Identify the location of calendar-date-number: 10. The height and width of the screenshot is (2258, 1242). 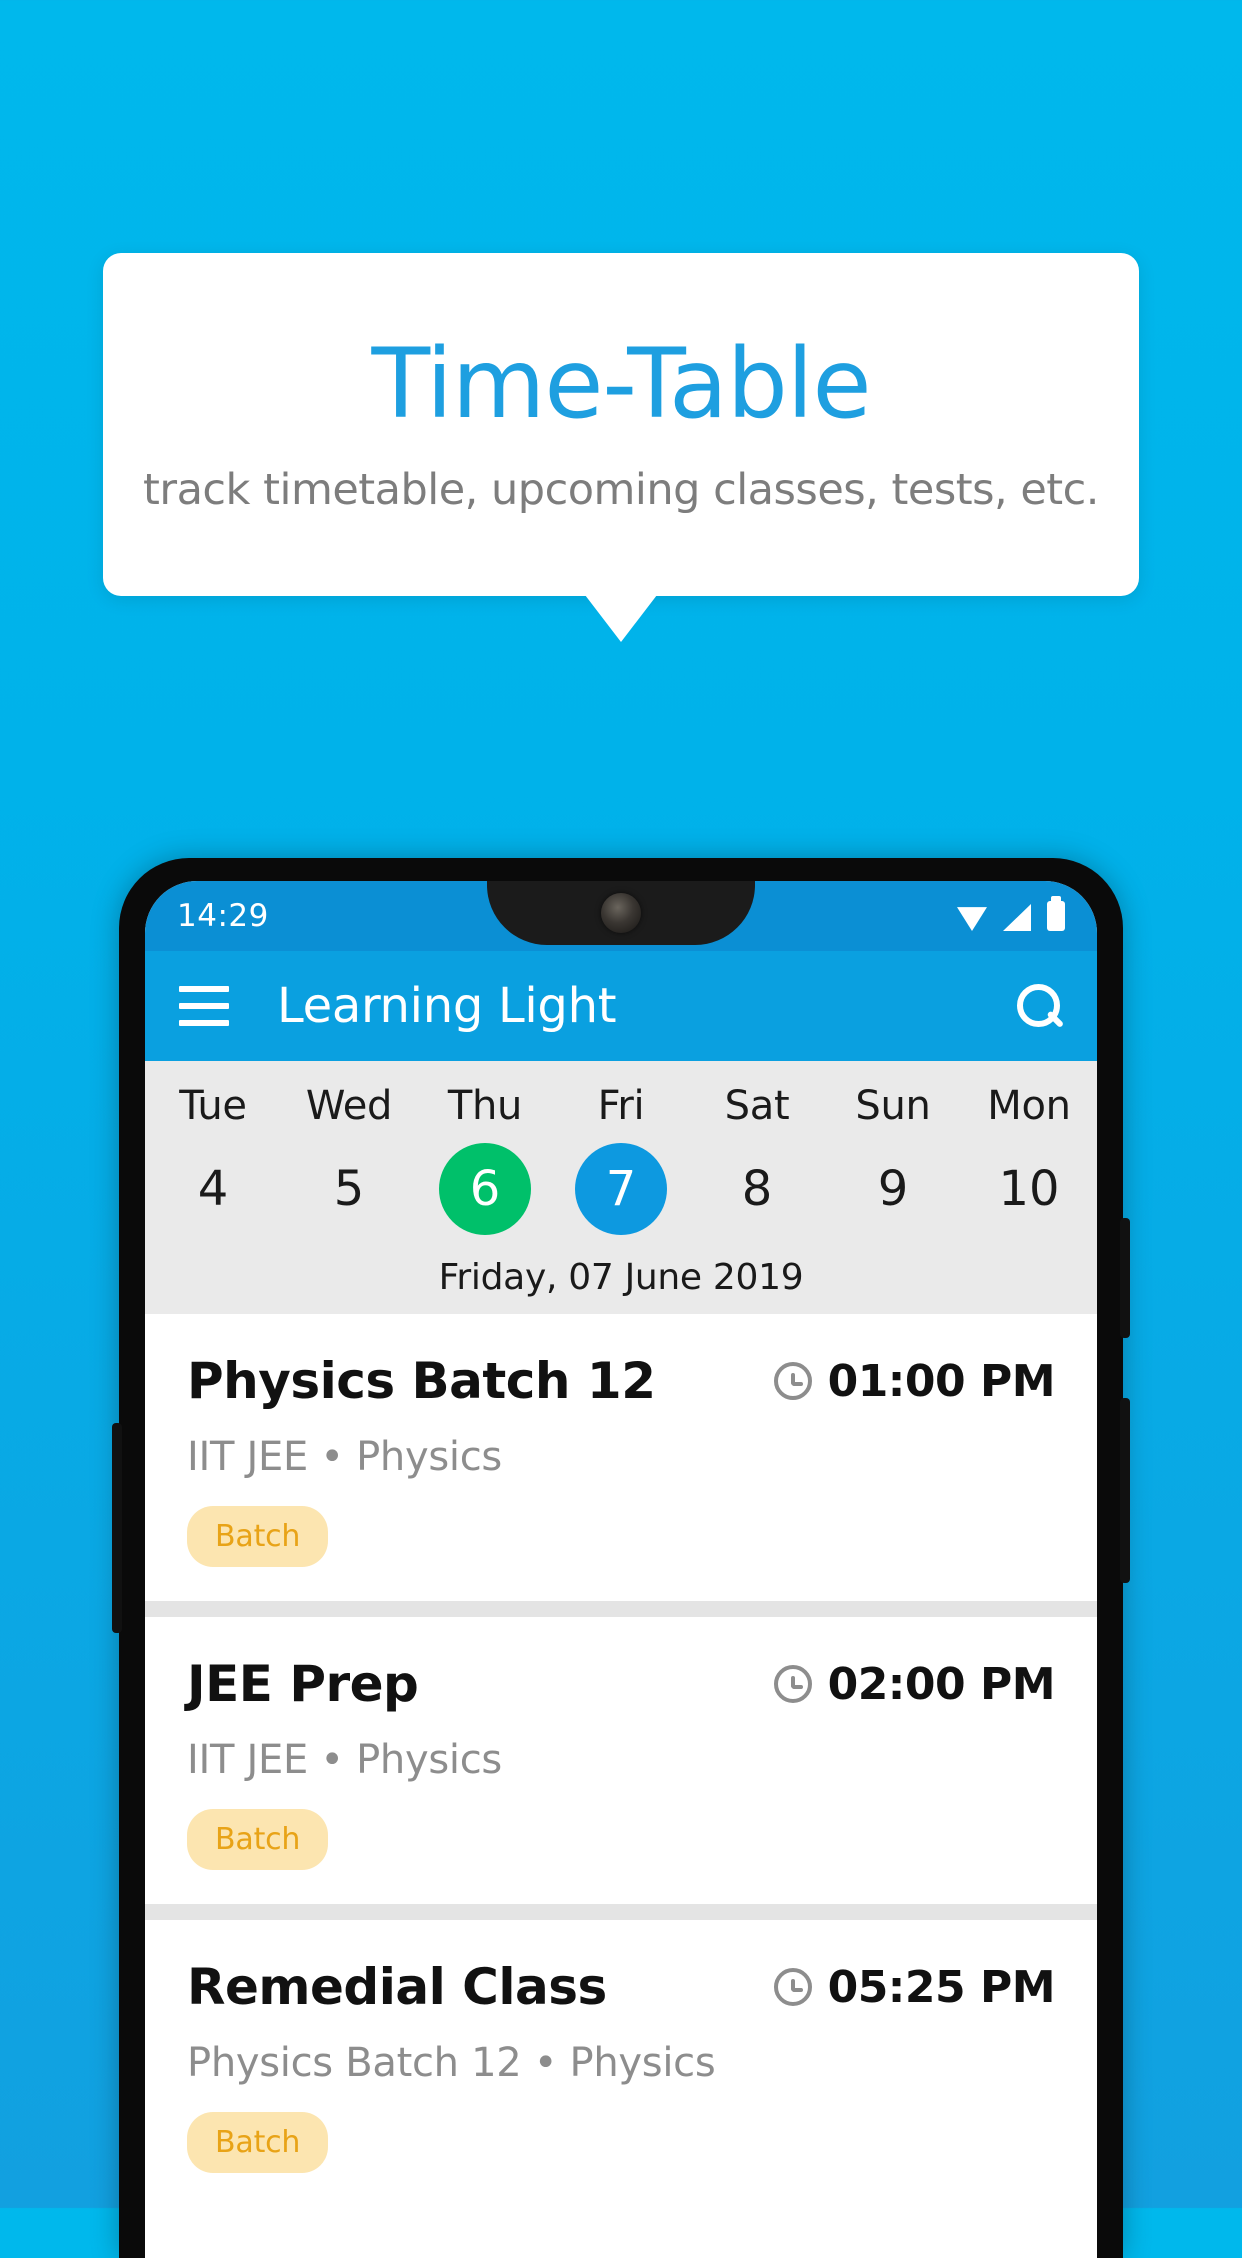
(1029, 1189).